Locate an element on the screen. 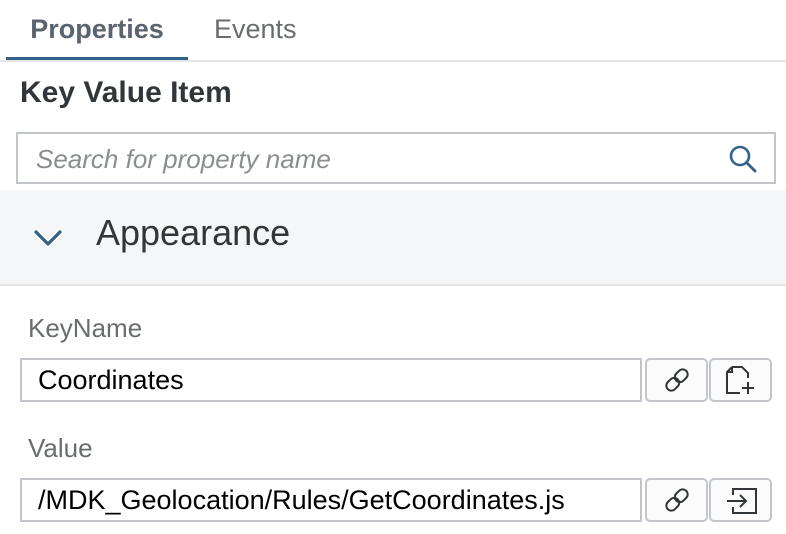  value-bind-button is located at coordinates (676, 500).